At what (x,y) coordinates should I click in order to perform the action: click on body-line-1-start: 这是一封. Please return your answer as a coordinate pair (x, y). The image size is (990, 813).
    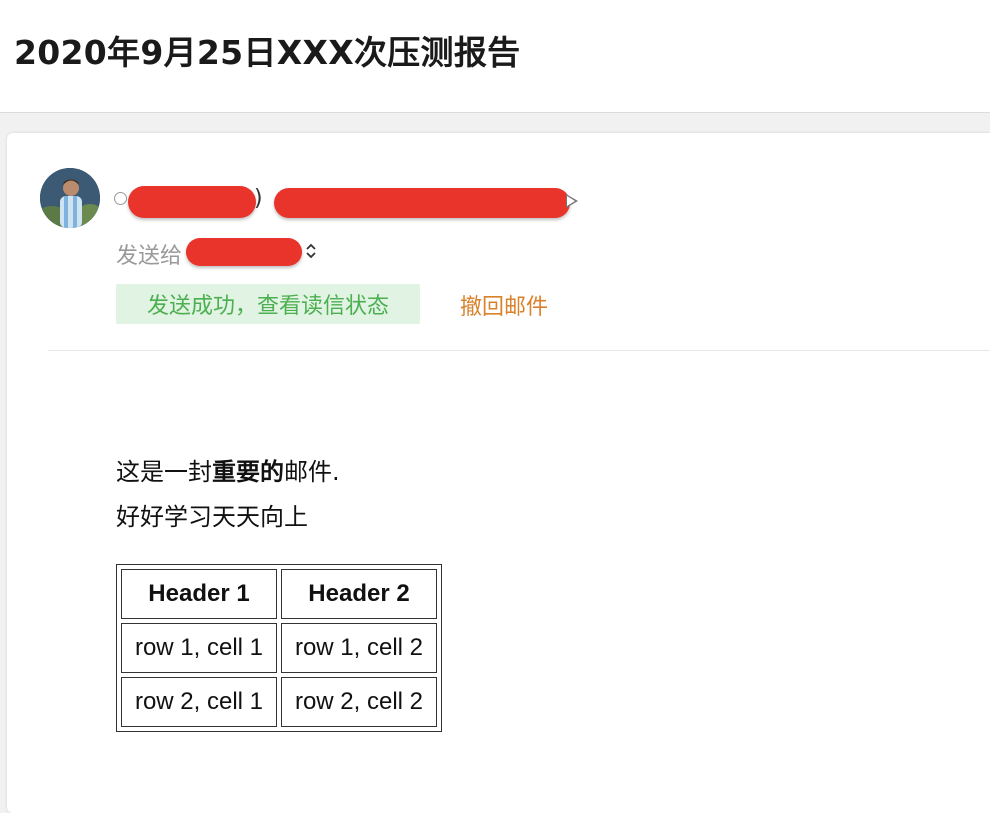
    Looking at the image, I should click on (164, 472).